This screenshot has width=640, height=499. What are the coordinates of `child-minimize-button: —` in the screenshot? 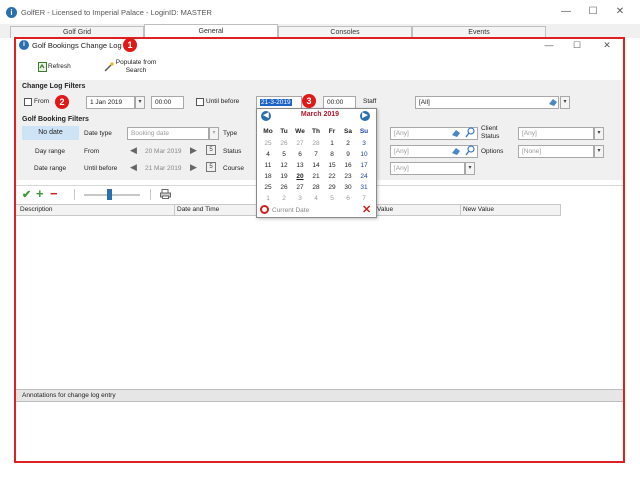 It's located at (549, 45).